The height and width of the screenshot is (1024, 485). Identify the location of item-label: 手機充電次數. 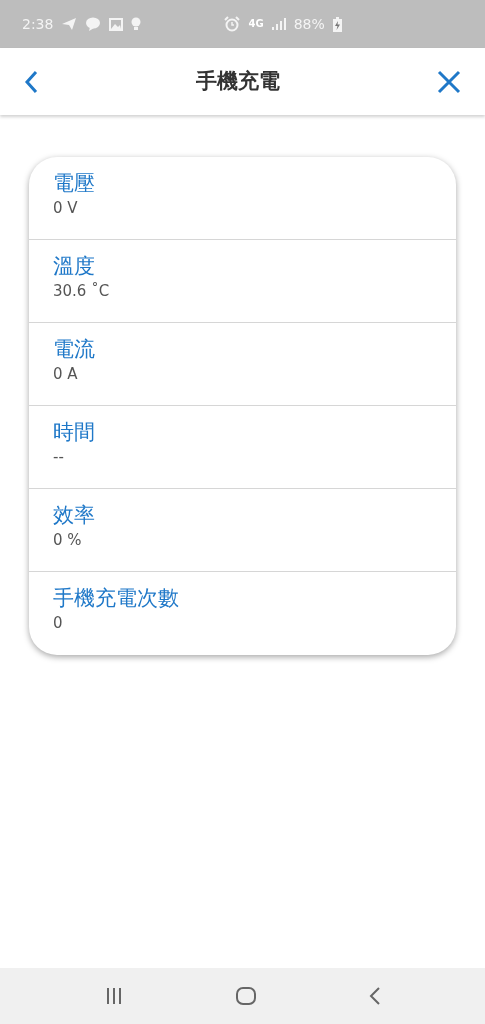
(116, 598).